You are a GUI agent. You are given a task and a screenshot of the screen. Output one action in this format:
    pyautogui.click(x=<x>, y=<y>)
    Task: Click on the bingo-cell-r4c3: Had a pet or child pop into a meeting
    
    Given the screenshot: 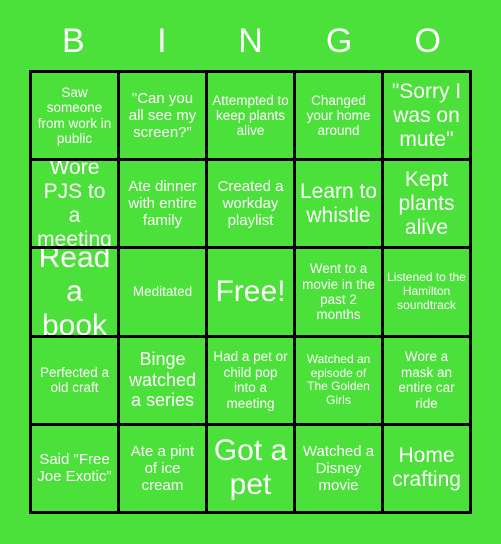 What is the action you would take?
    pyautogui.click(x=250, y=380)
    